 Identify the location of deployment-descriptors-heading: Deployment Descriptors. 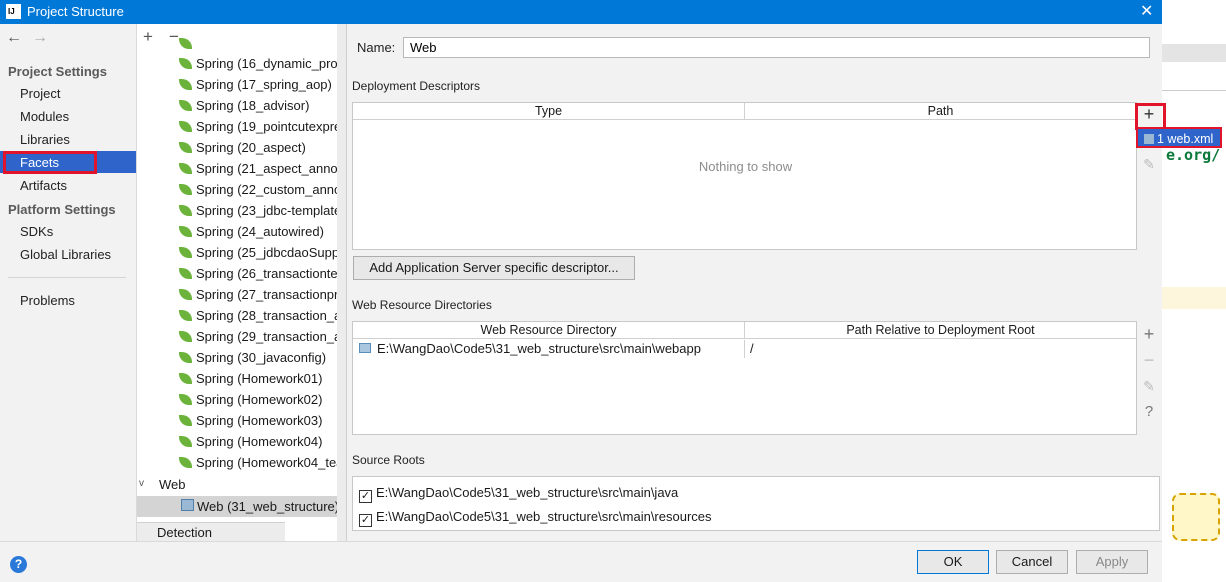
(416, 86).